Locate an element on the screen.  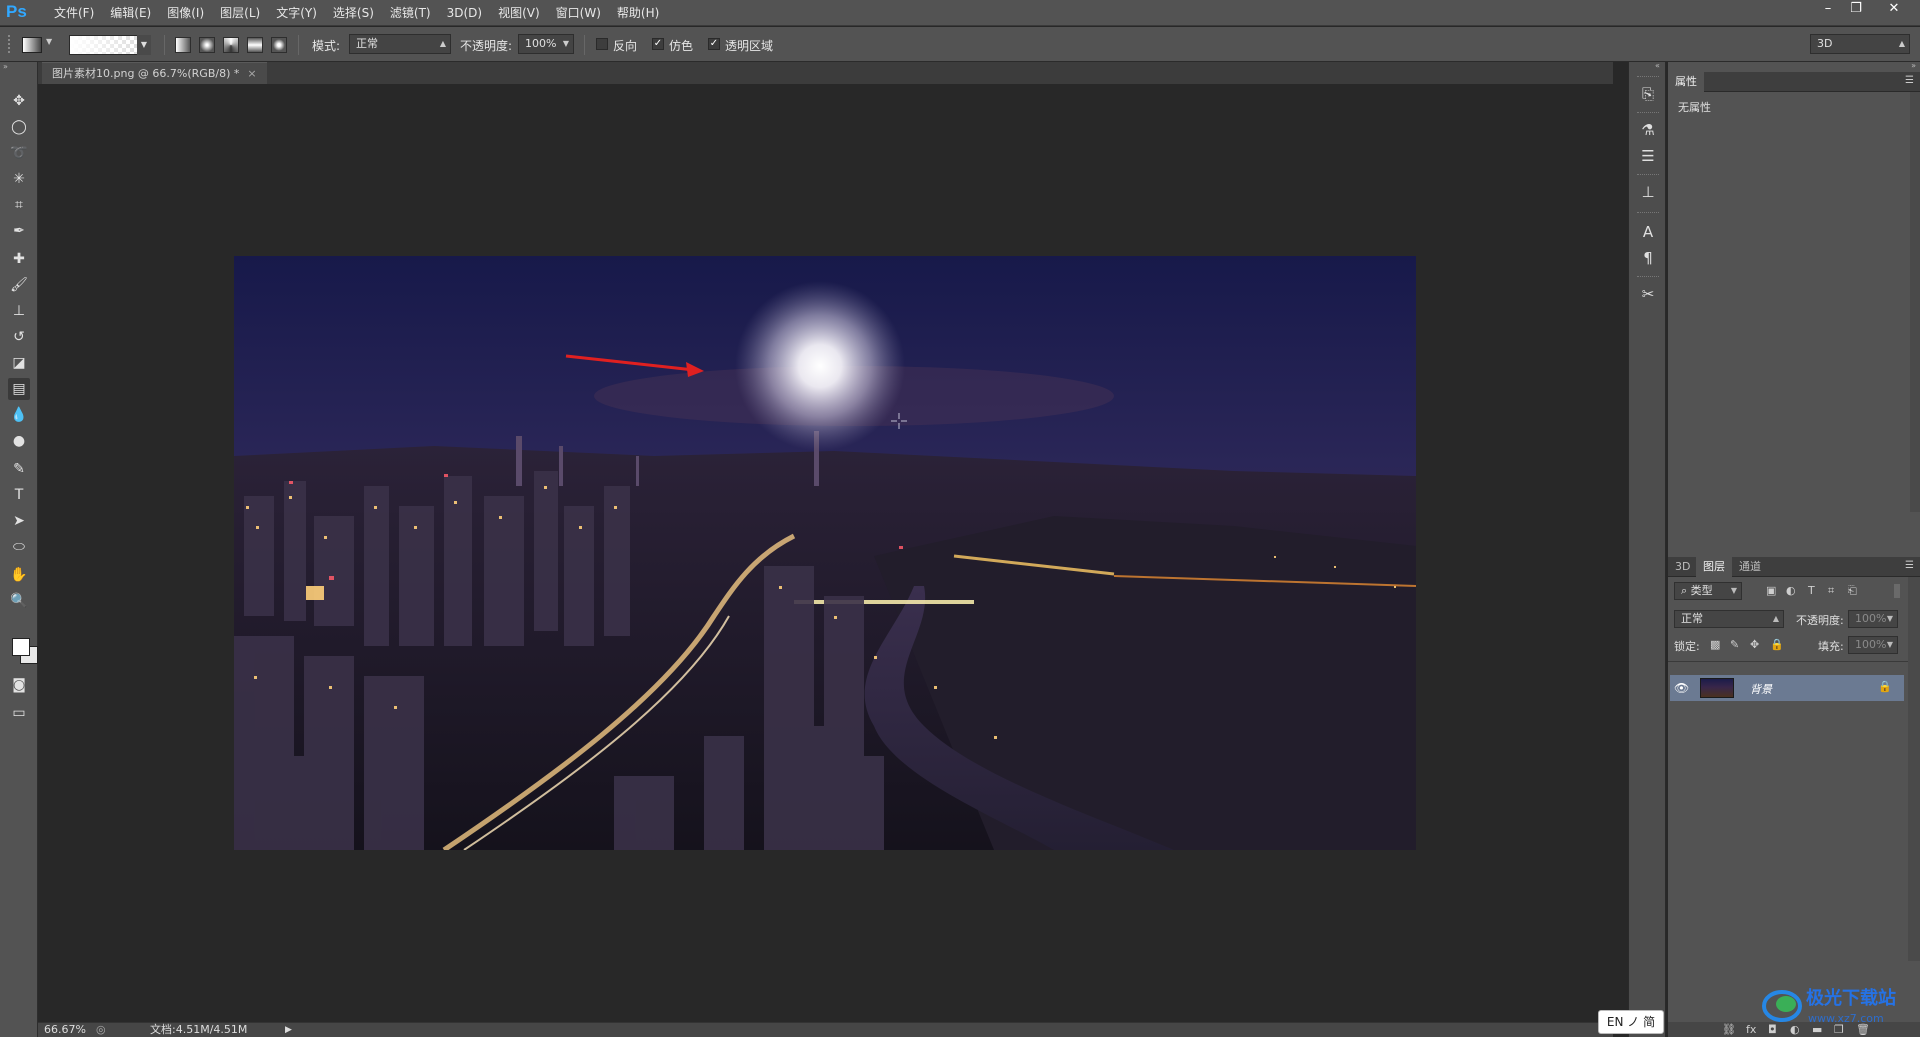
brush-tool-icon: 🖌 is located at coordinates (19, 285).